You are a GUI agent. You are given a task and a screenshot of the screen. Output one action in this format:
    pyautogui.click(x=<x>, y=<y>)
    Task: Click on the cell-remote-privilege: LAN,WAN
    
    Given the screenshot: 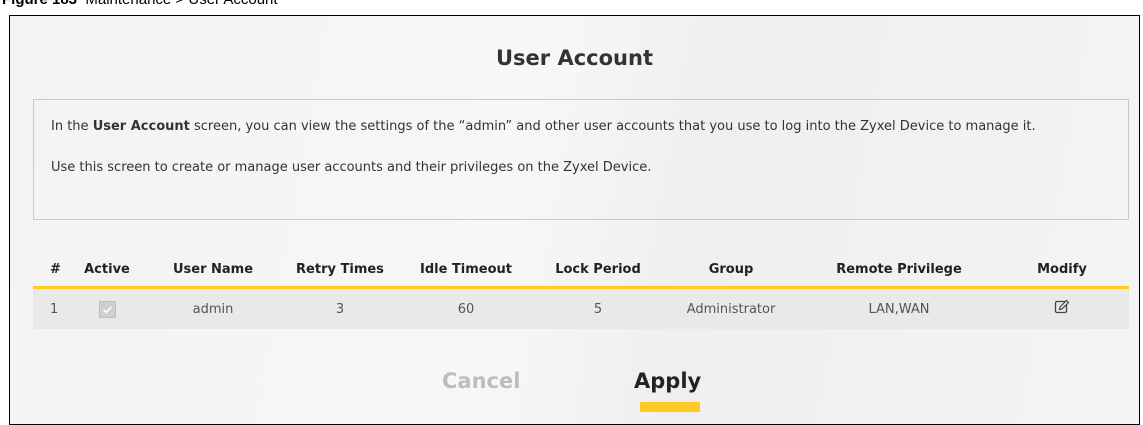 What is the action you would take?
    pyautogui.click(x=899, y=309)
    